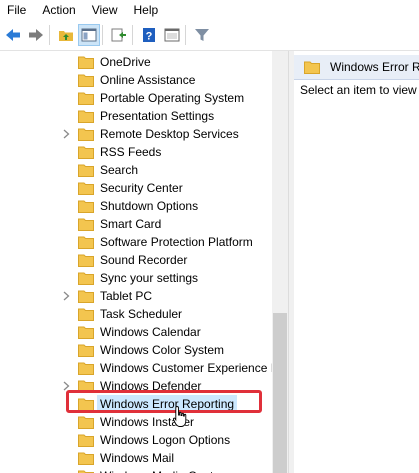  Describe the element at coordinates (359, 90) in the screenshot. I see `details-hint: Select an item to view its description.` at that location.